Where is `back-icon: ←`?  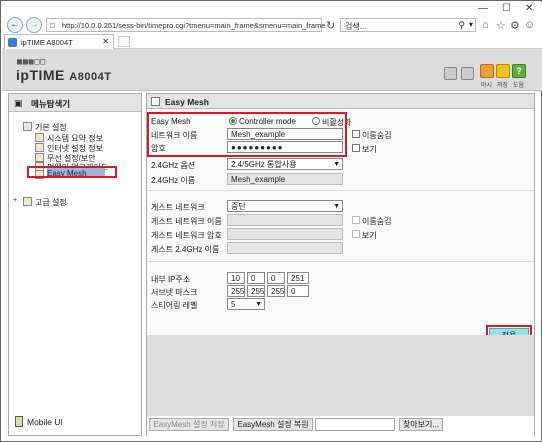 back-icon: ← is located at coordinates (15, 25).